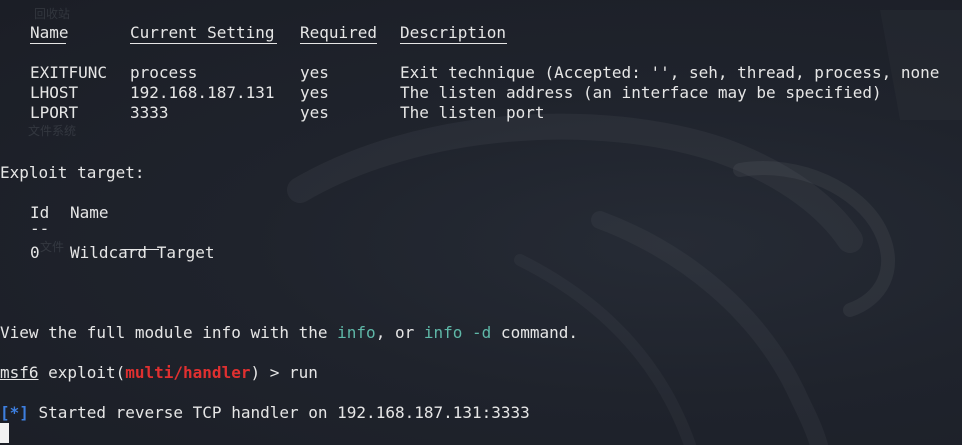  Describe the element at coordinates (399, 332) in the screenshot. I see `hint-mid: , or` at that location.